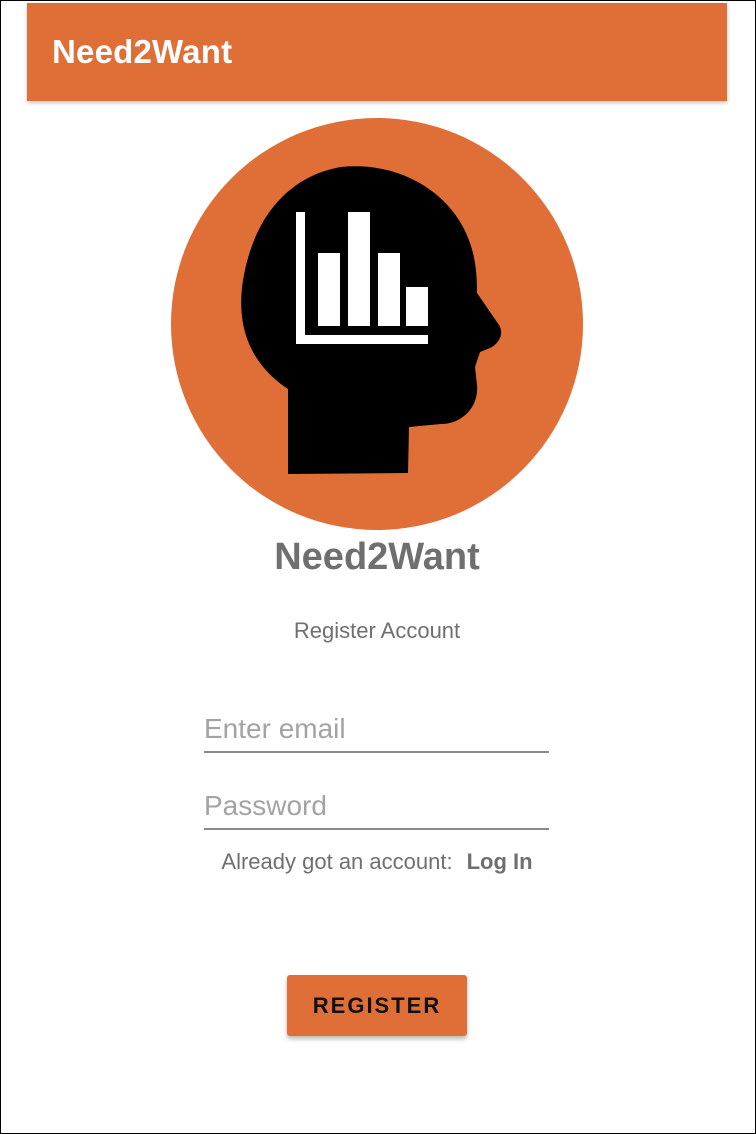 Image resolution: width=756 pixels, height=1134 pixels. I want to click on app-bar-title: Need2Want, so click(142, 51).